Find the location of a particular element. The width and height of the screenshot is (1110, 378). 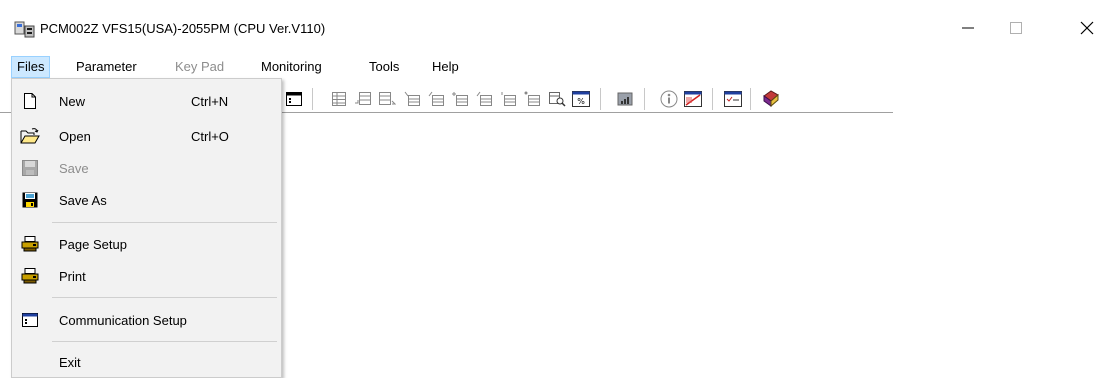

parameter-history-toolbar-button is located at coordinates (533, 99).